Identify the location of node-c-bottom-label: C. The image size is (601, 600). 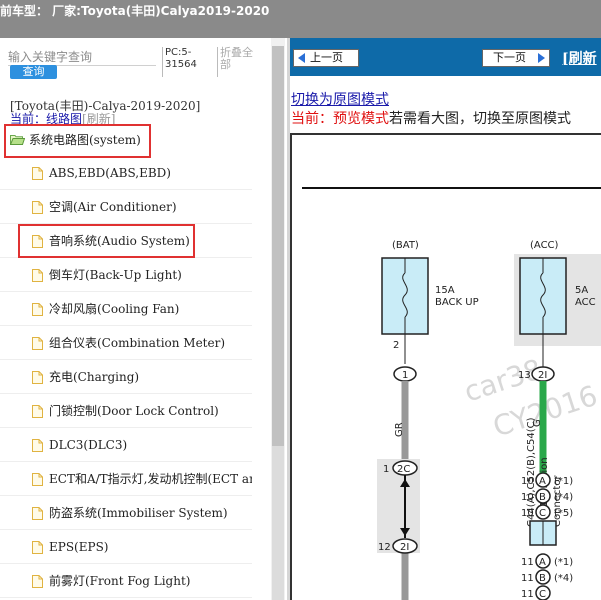
(542, 594).